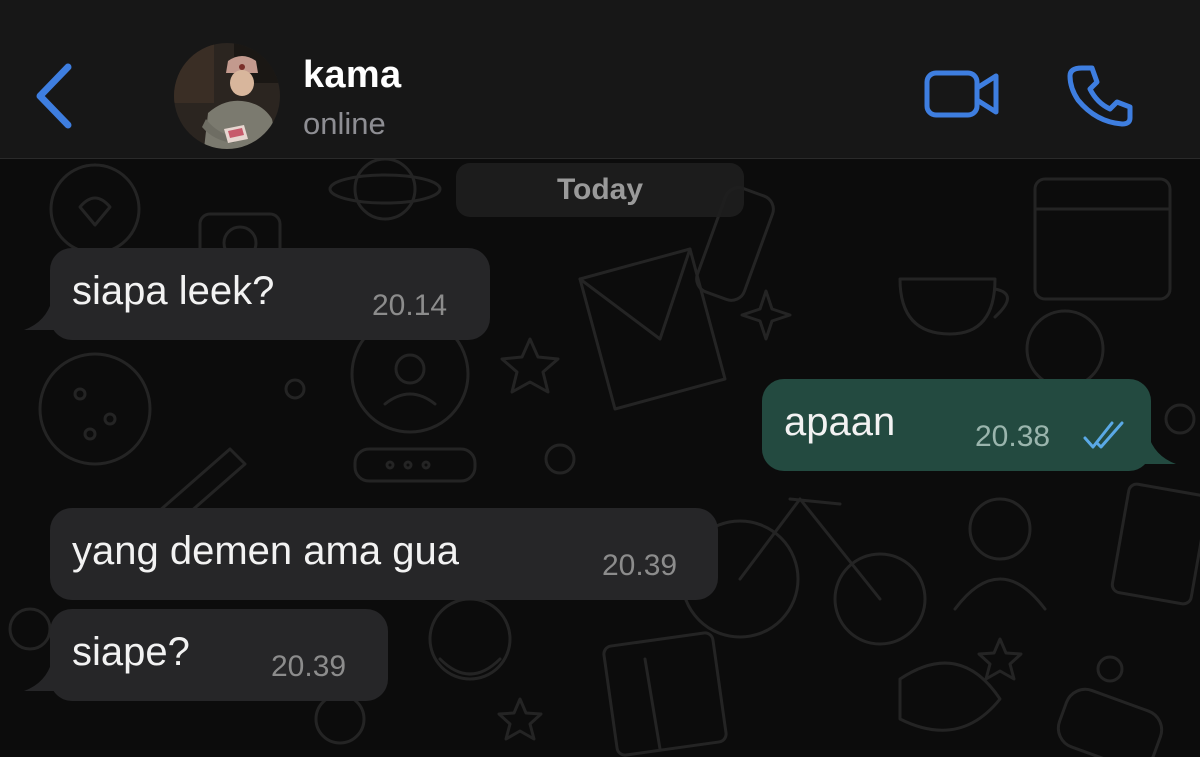 Image resolution: width=1200 pixels, height=757 pixels. What do you see at coordinates (956, 425) in the screenshot?
I see `message-bubble-outgoing: apaan 20.38` at bounding box center [956, 425].